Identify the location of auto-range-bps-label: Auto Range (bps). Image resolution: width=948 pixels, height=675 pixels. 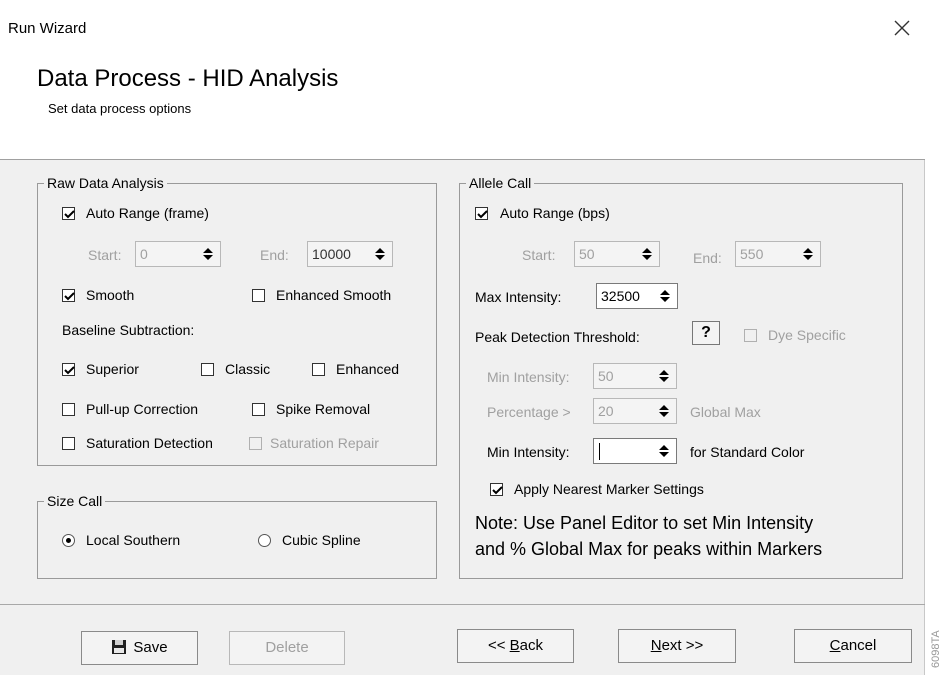
(555, 213).